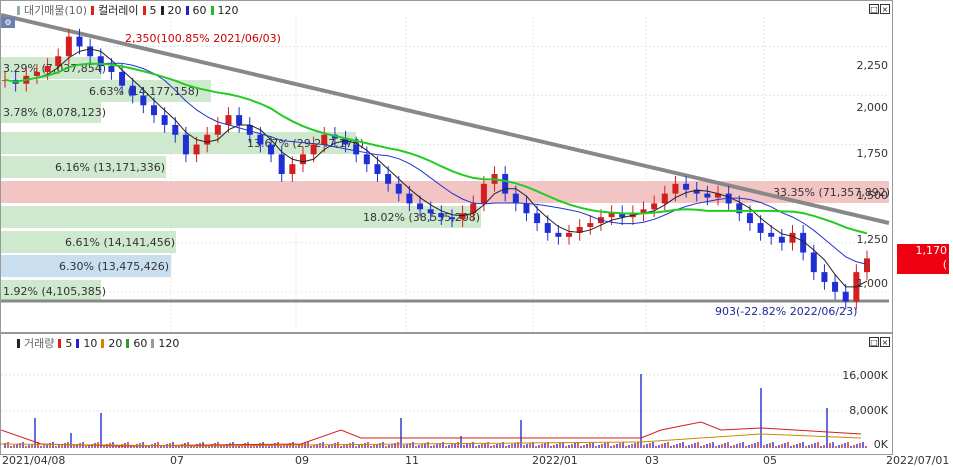 The width and height of the screenshot is (953, 467). What do you see at coordinates (55, 10) in the screenshot?
I see `legend-label: 대기매물(10)` at bounding box center [55, 10].